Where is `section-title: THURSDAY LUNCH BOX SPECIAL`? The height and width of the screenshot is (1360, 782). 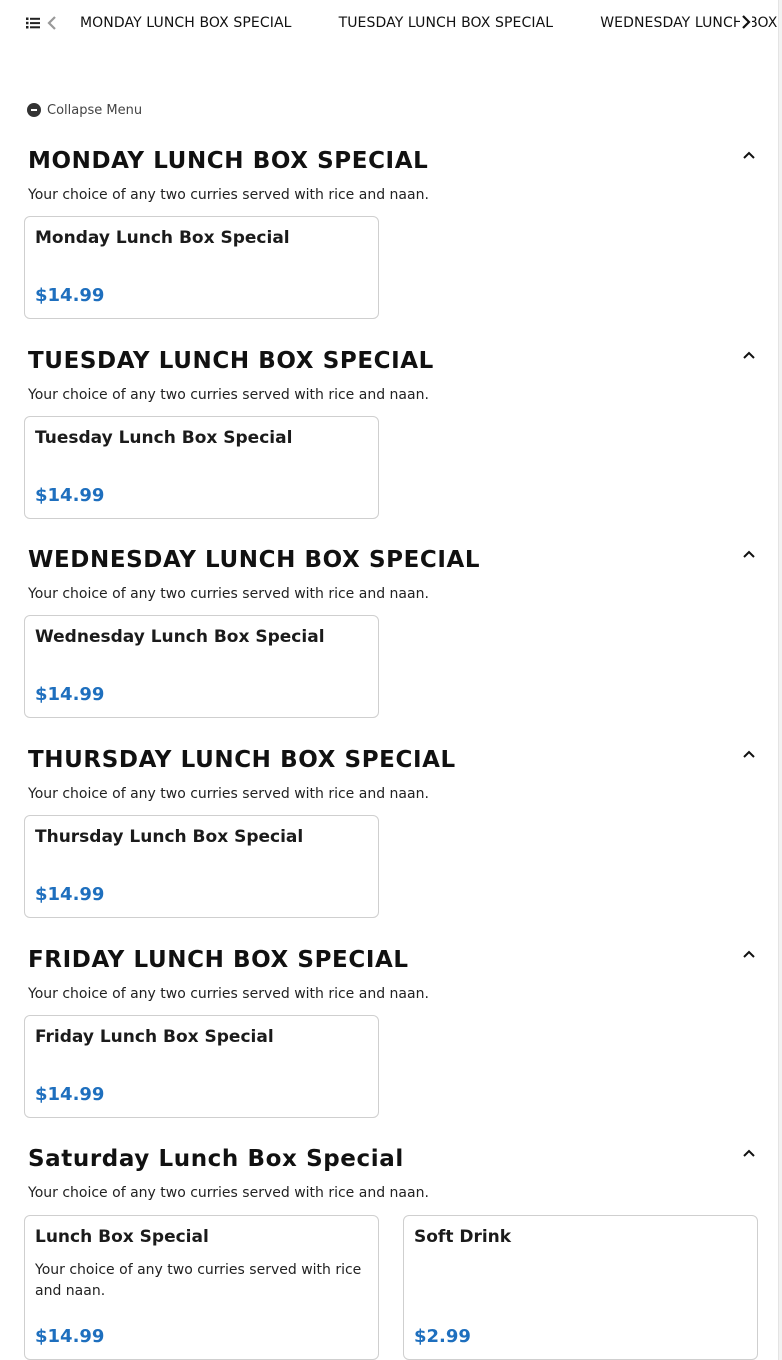 section-title: THURSDAY LUNCH BOX SPECIAL is located at coordinates (242, 760).